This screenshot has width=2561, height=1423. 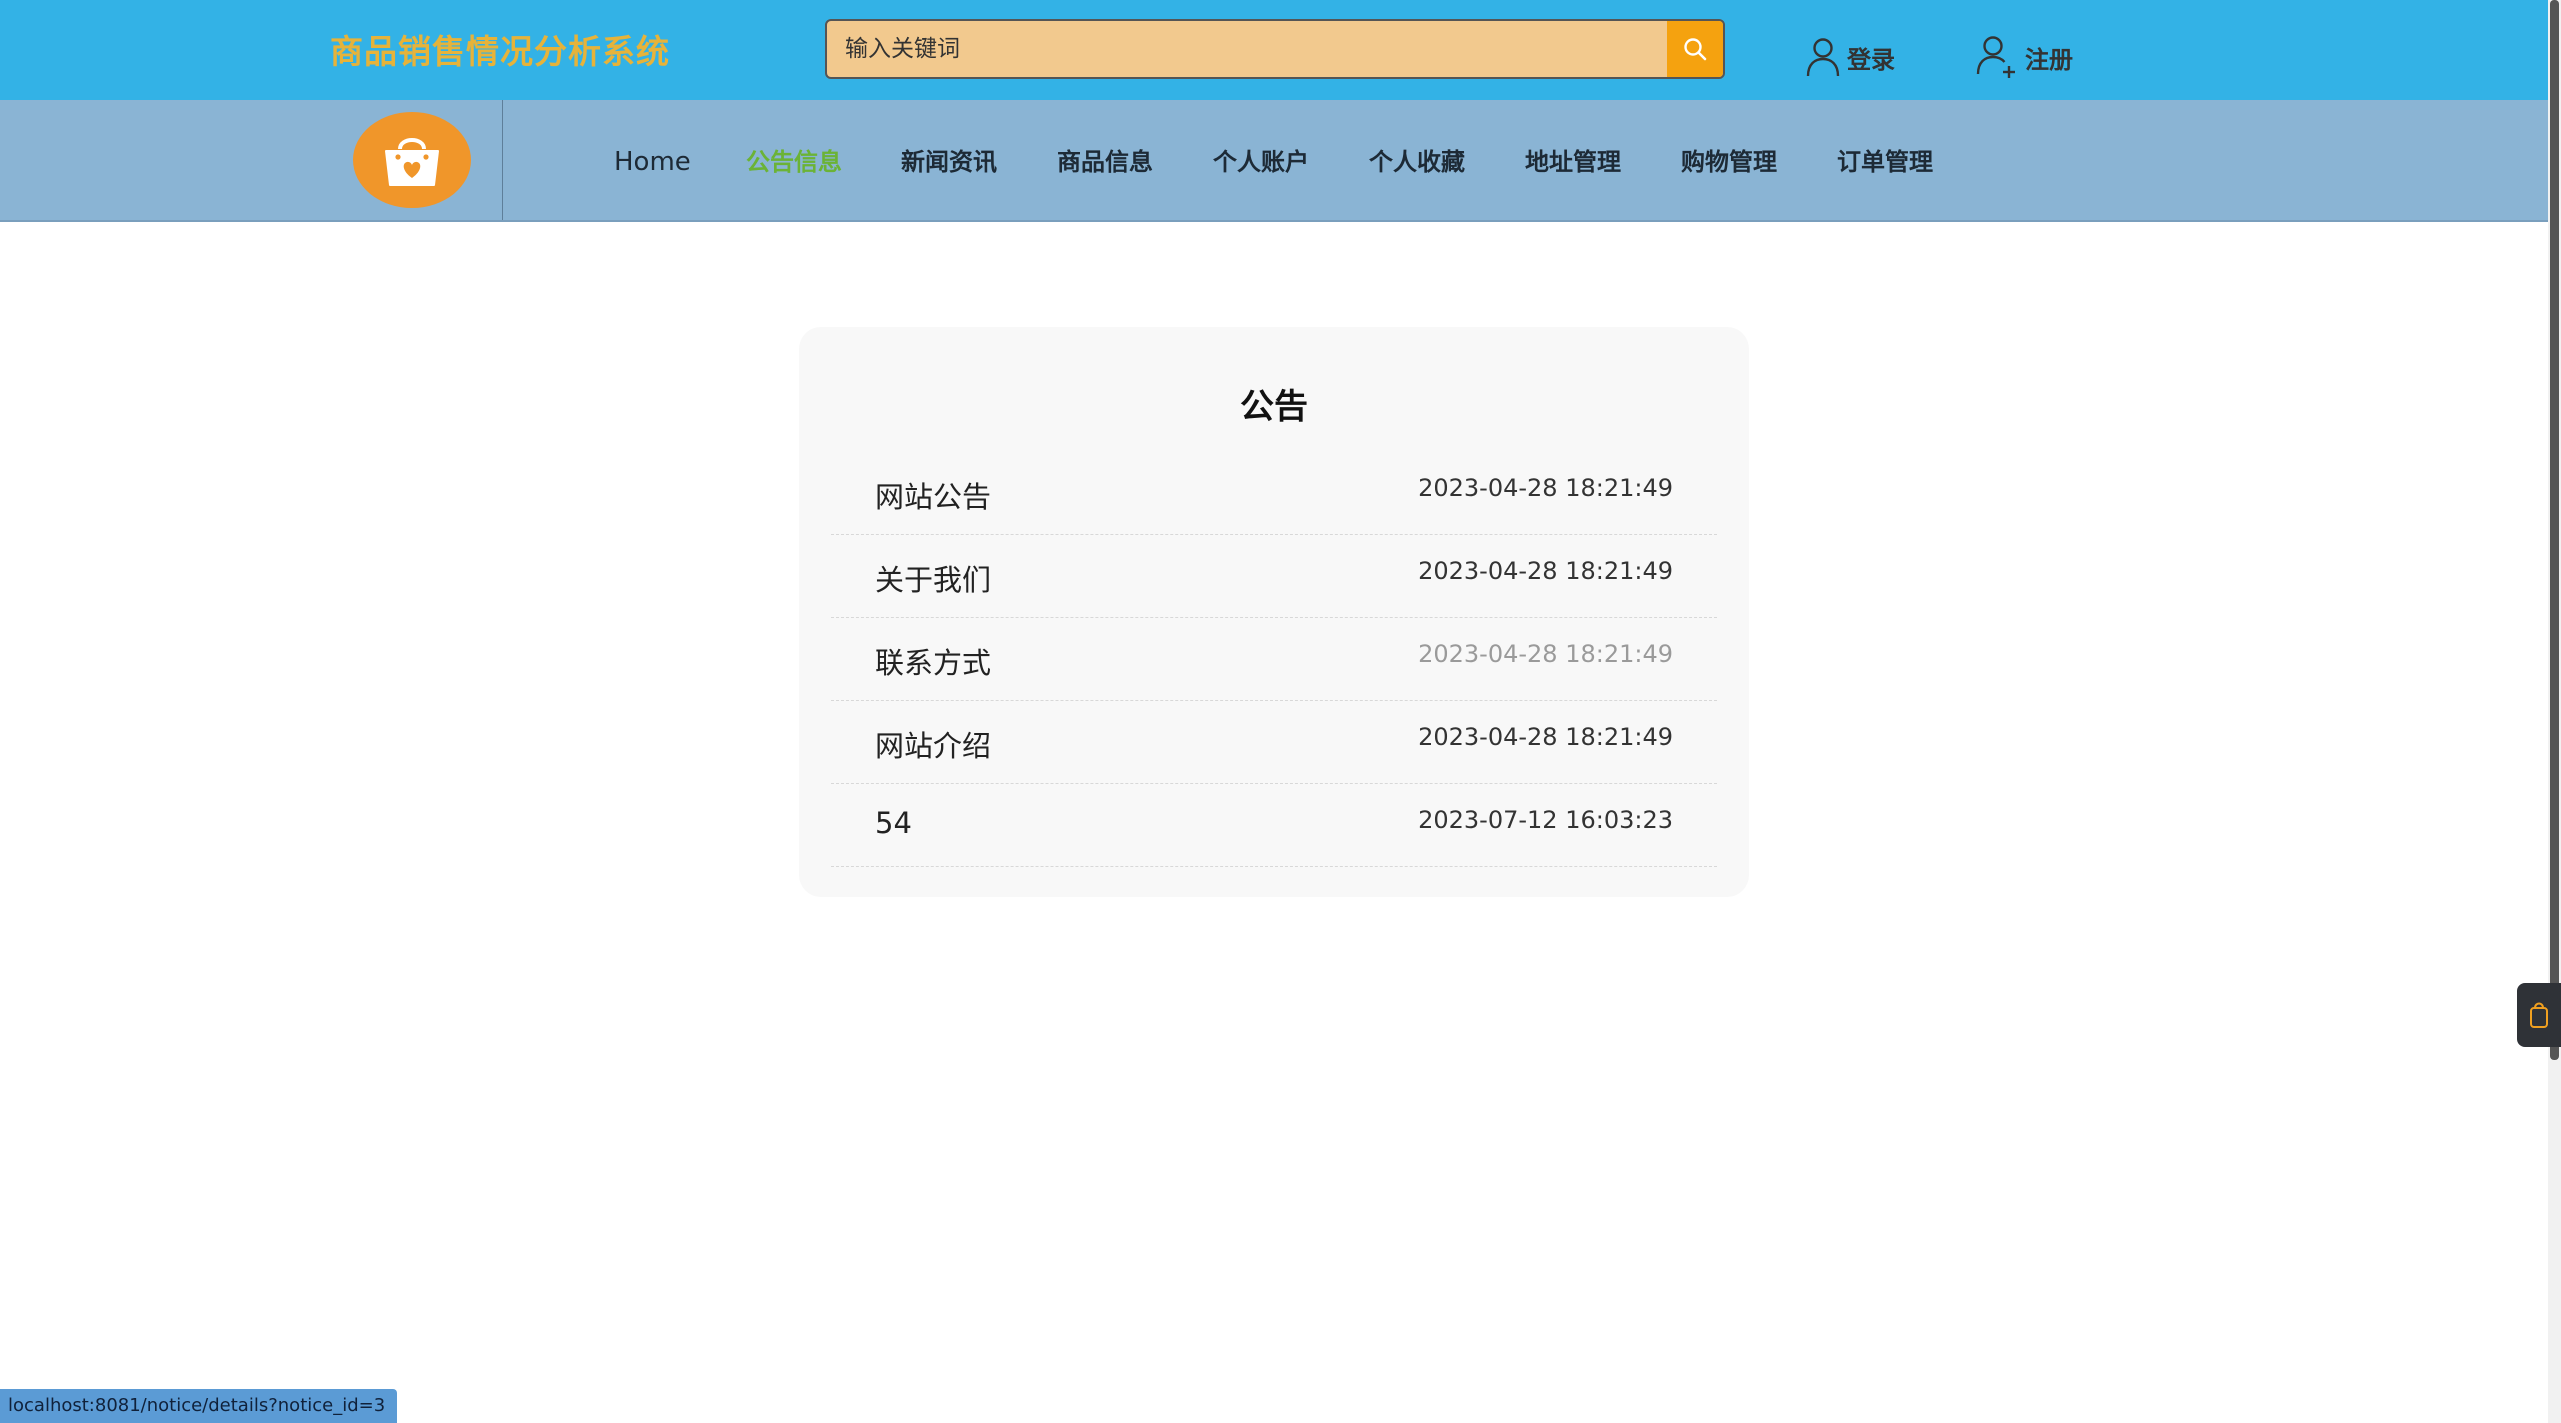 What do you see at coordinates (652, 162) in the screenshot?
I see `nav-item-home: Home` at bounding box center [652, 162].